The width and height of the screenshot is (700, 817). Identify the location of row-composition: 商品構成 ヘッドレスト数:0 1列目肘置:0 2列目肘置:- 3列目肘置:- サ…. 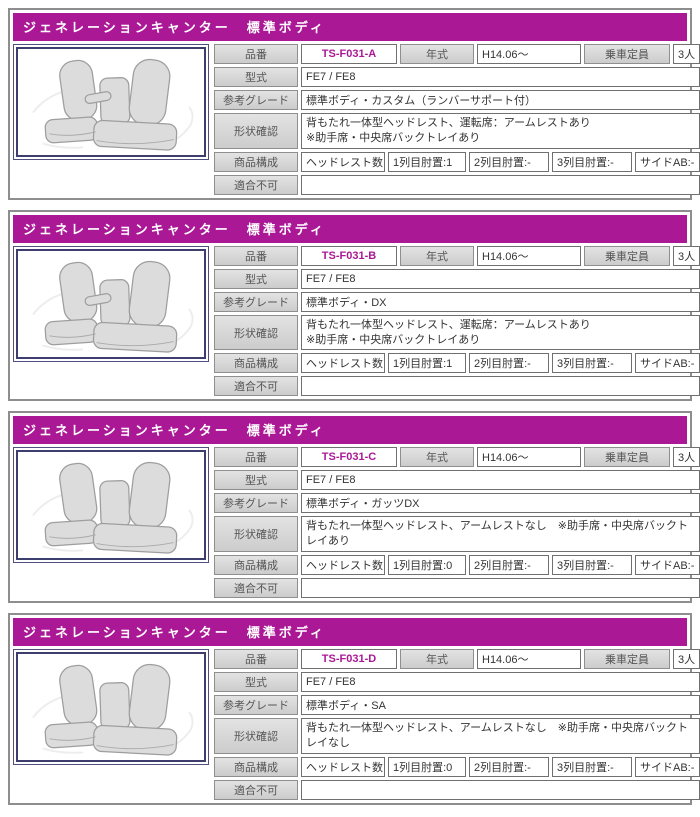
(457, 565).